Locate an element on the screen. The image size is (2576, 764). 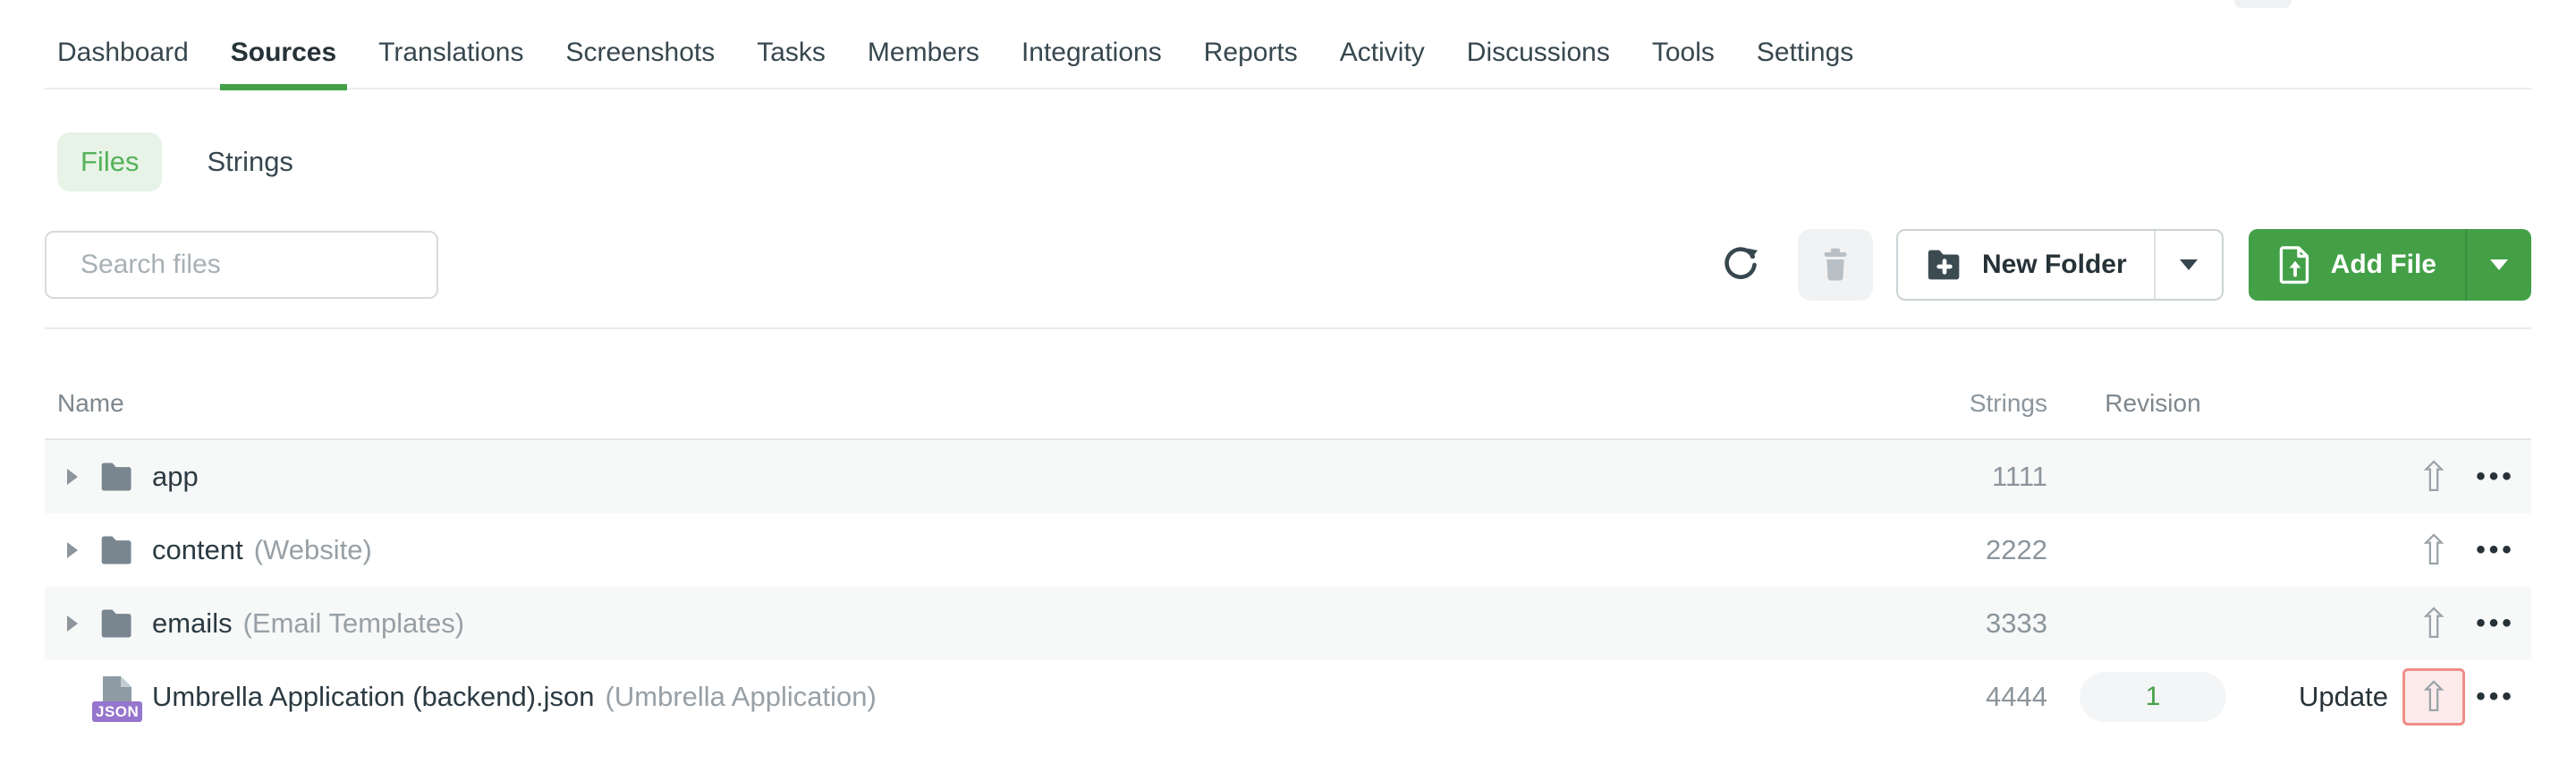
folder-plus-icon is located at coordinates (1944, 265).